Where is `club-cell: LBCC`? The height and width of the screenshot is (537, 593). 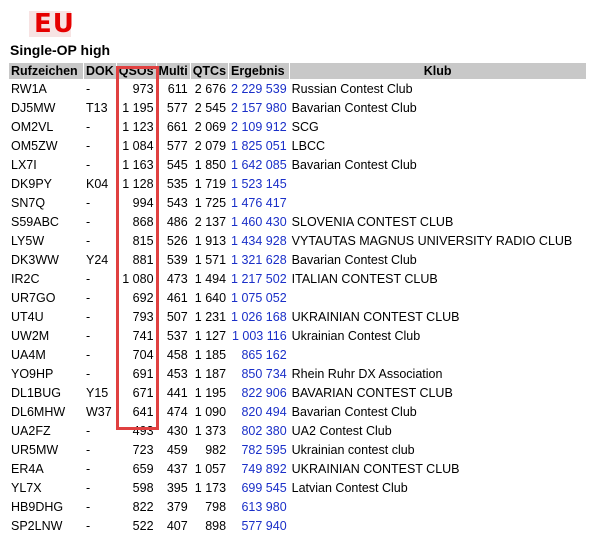 club-cell: LBCC is located at coordinates (308, 146).